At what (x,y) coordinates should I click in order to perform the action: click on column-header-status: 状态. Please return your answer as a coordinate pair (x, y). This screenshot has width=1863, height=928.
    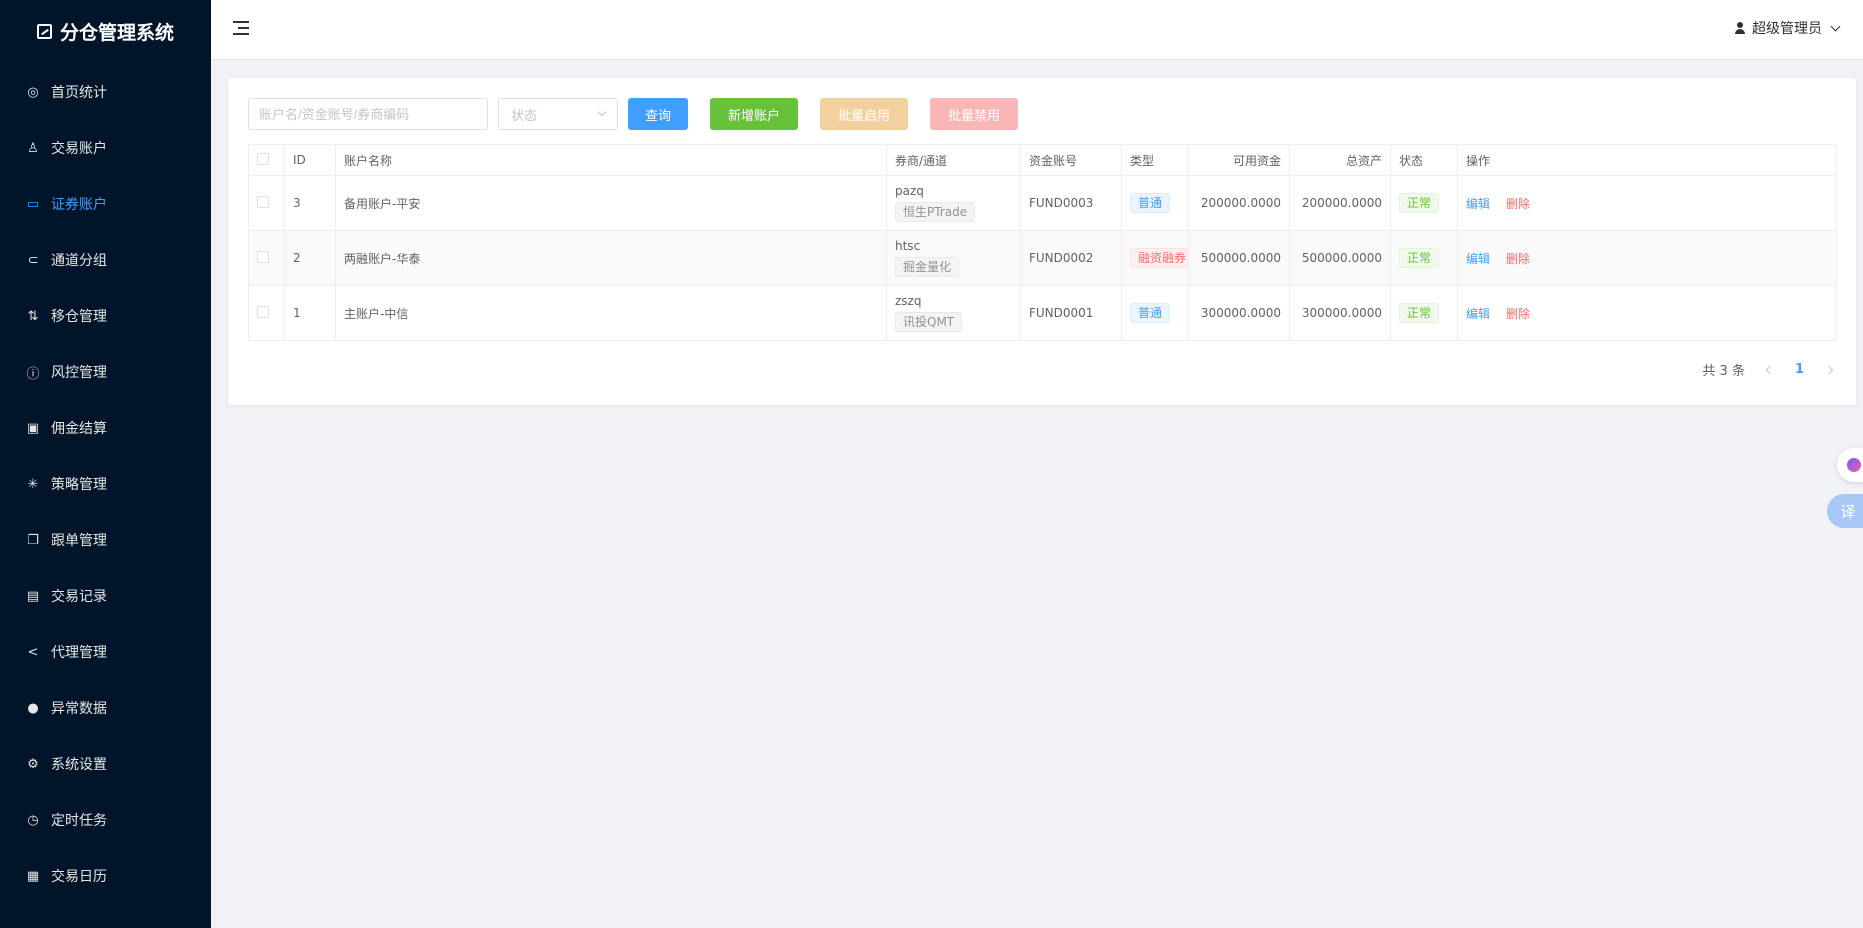
    Looking at the image, I should click on (1424, 160).